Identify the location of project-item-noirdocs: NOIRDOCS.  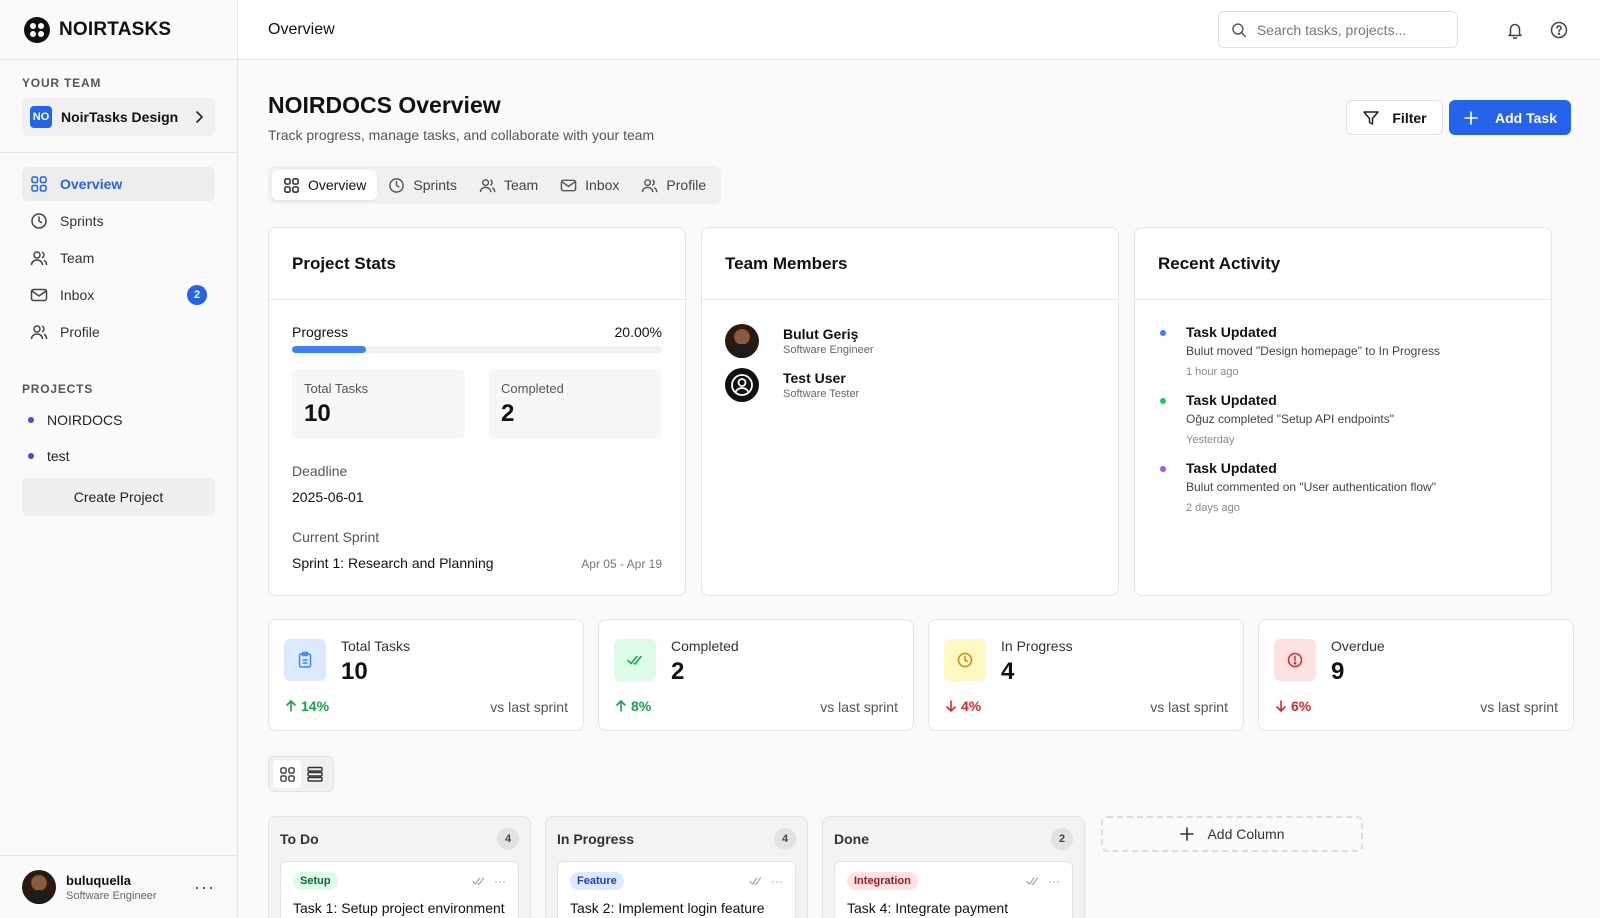
(118, 420).